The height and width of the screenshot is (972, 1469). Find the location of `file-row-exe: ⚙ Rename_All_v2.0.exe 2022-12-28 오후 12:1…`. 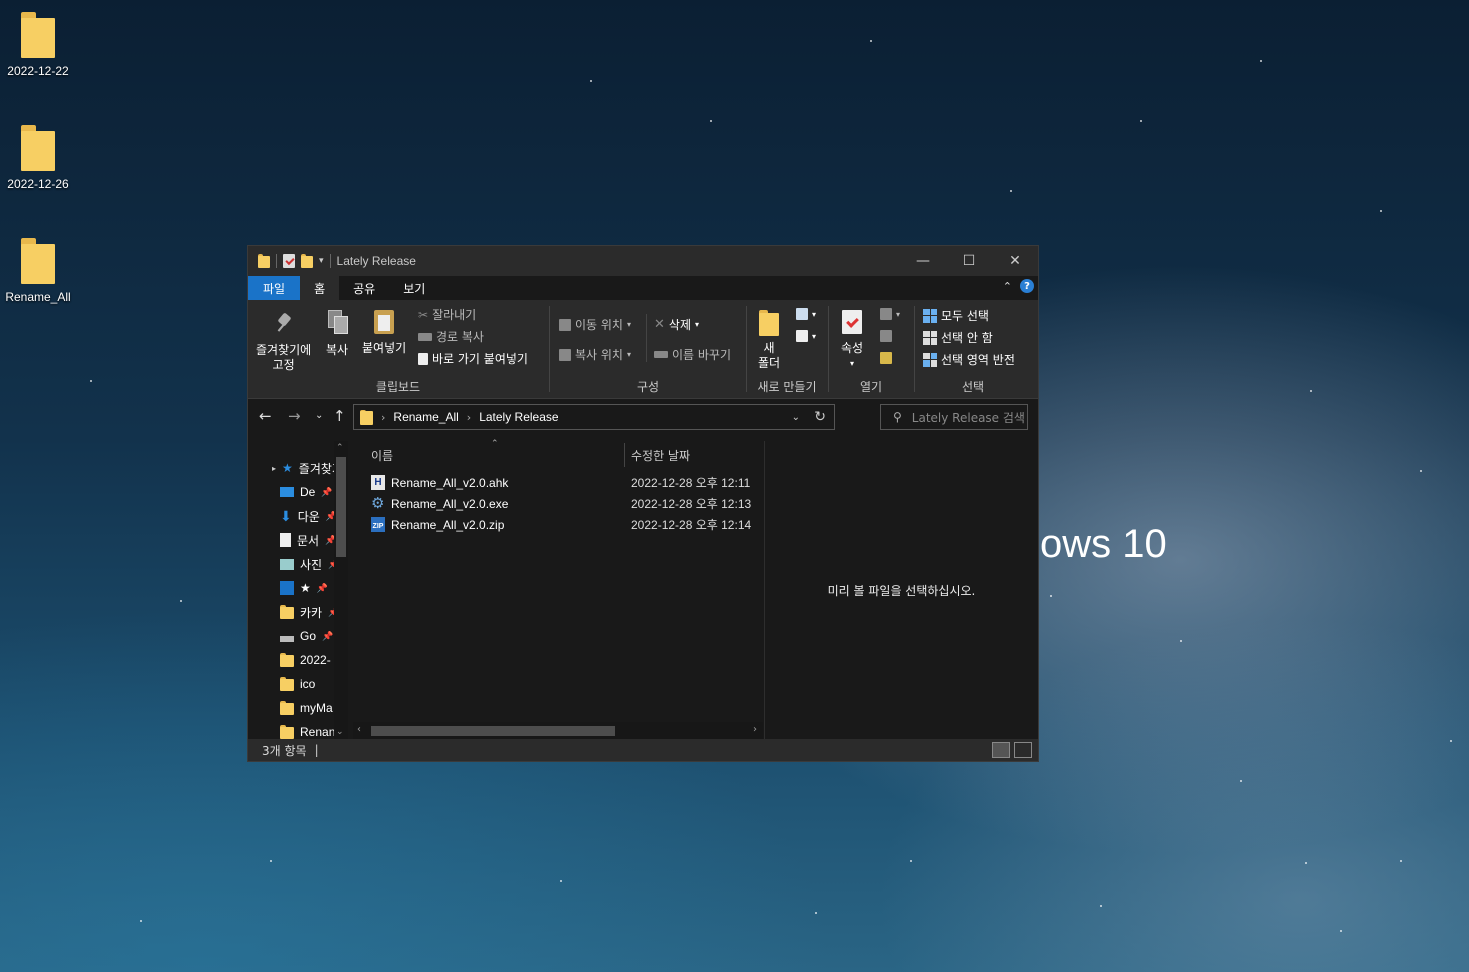

file-row-exe: ⚙ Rename_All_v2.0.exe 2022-12-28 오후 12:1… is located at coordinates (558, 503).